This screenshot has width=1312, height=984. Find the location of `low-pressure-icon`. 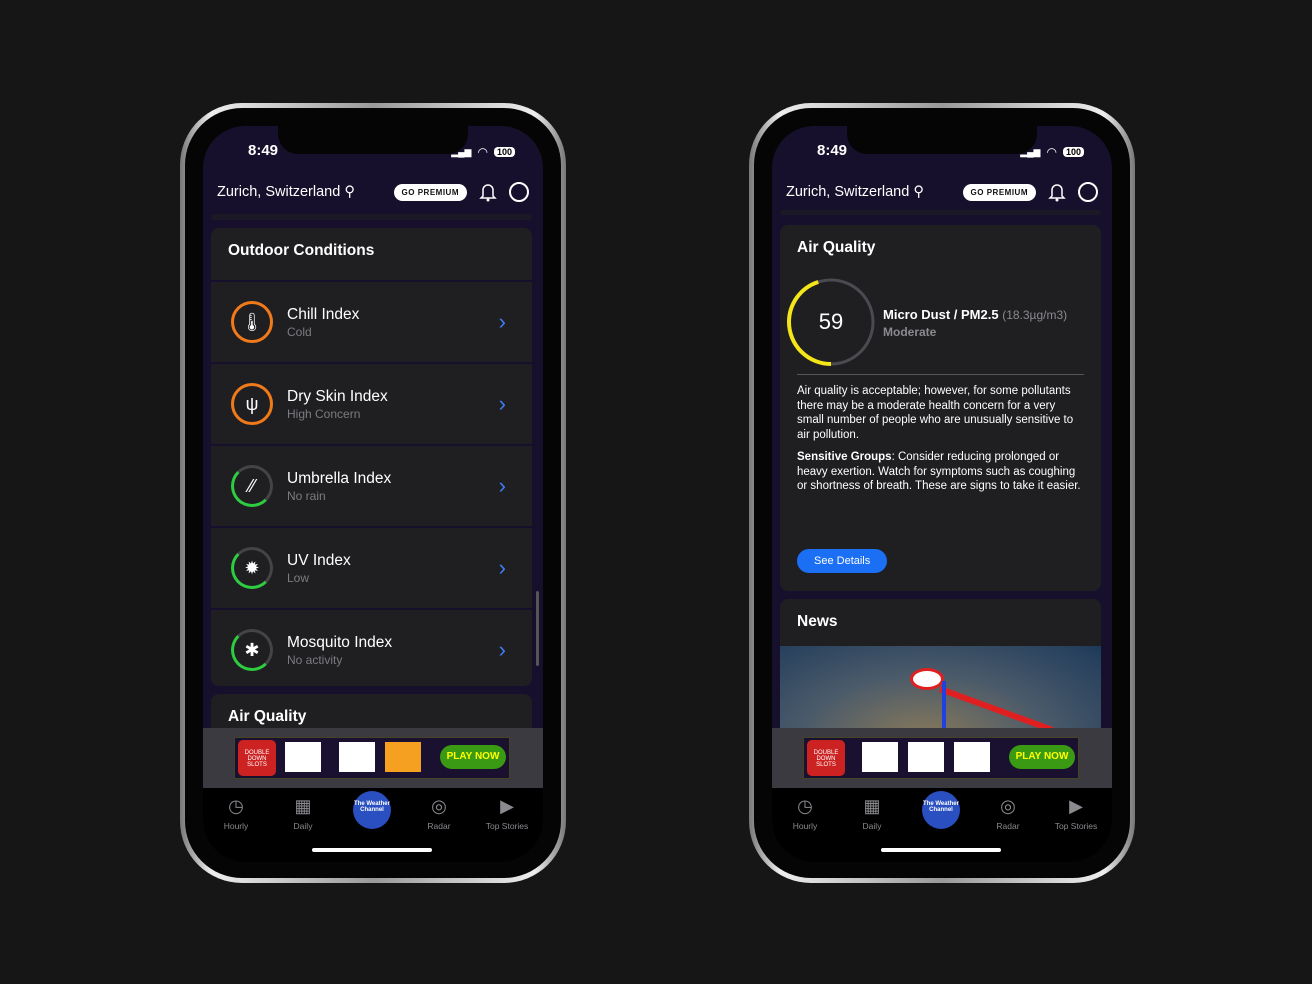

low-pressure-icon is located at coordinates (927, 679).